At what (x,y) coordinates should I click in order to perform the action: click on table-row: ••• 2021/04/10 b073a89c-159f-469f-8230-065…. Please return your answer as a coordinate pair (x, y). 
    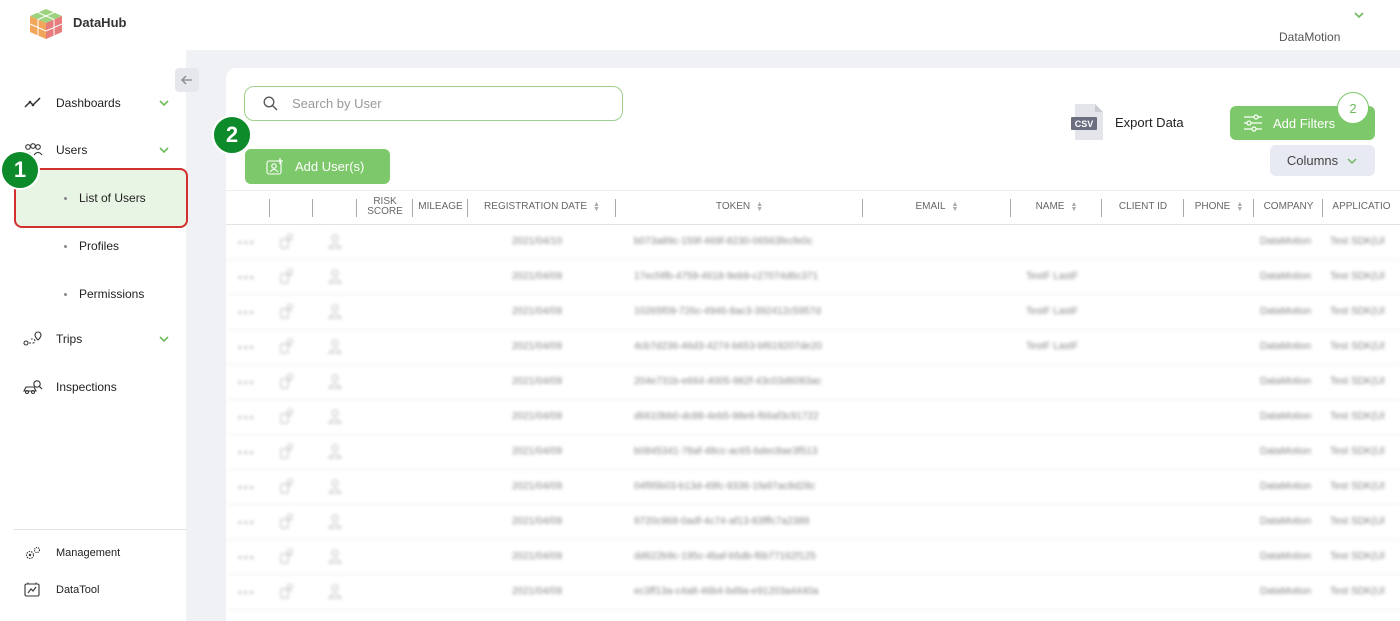
    Looking at the image, I should click on (813, 242).